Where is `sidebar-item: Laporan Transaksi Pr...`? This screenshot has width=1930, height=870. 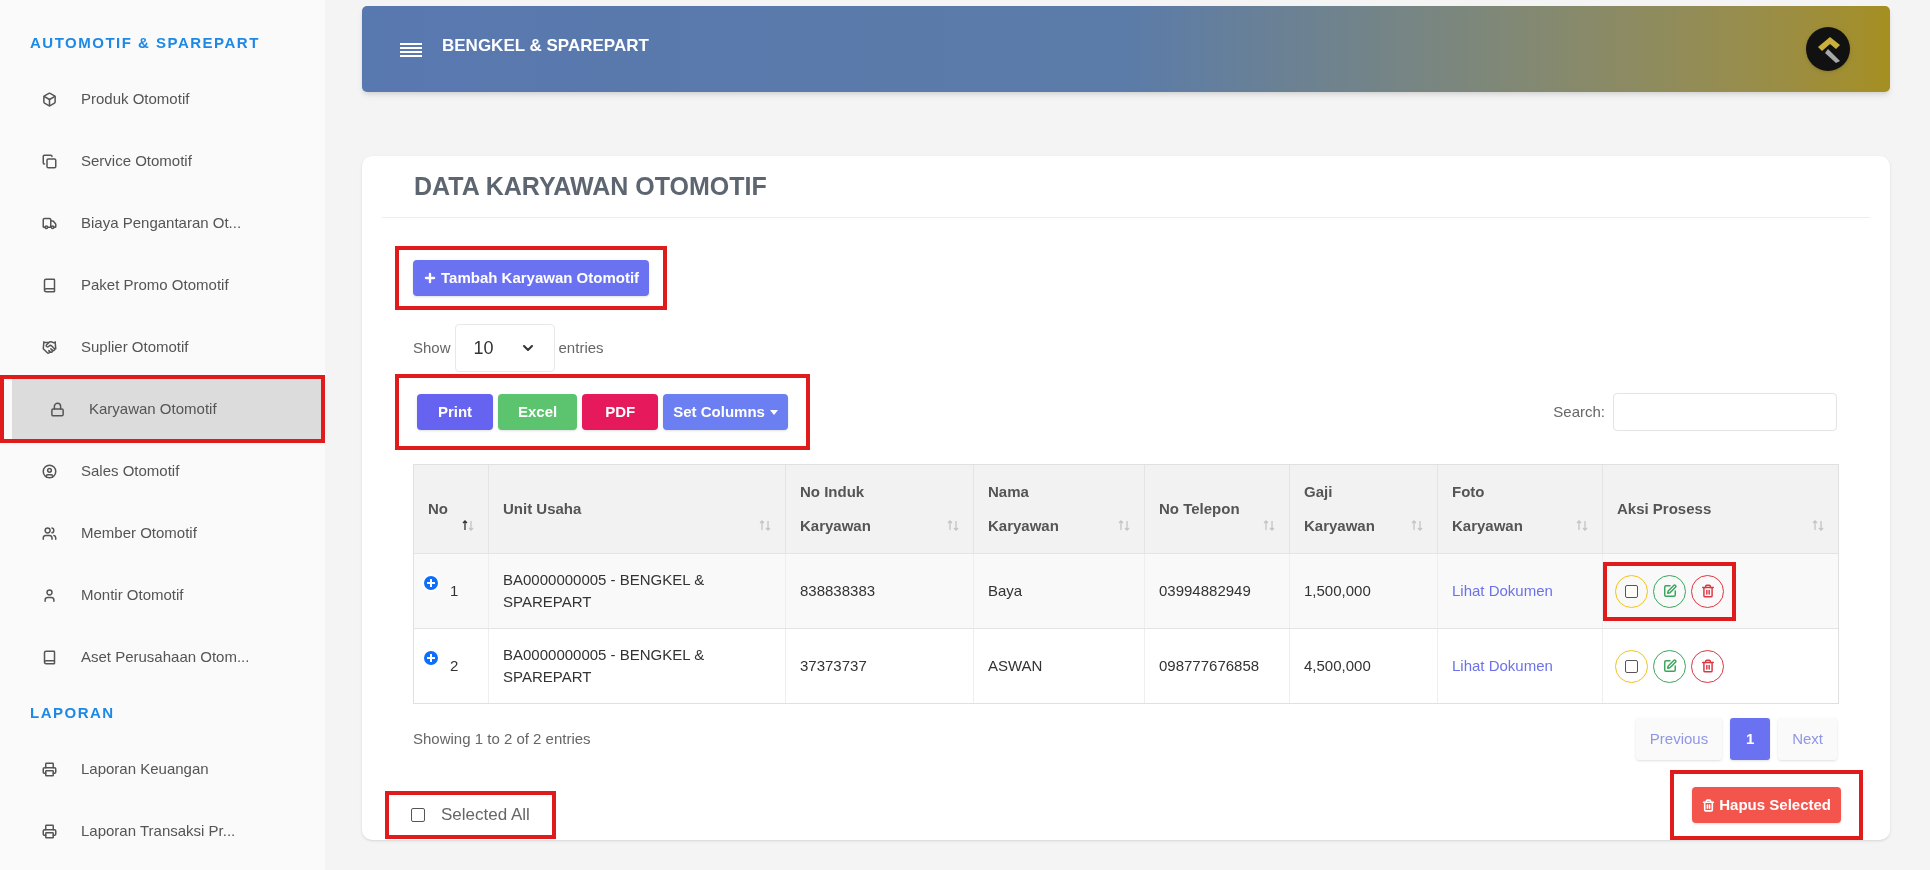
sidebar-item: Laporan Transaksi Pr... is located at coordinates (162, 831).